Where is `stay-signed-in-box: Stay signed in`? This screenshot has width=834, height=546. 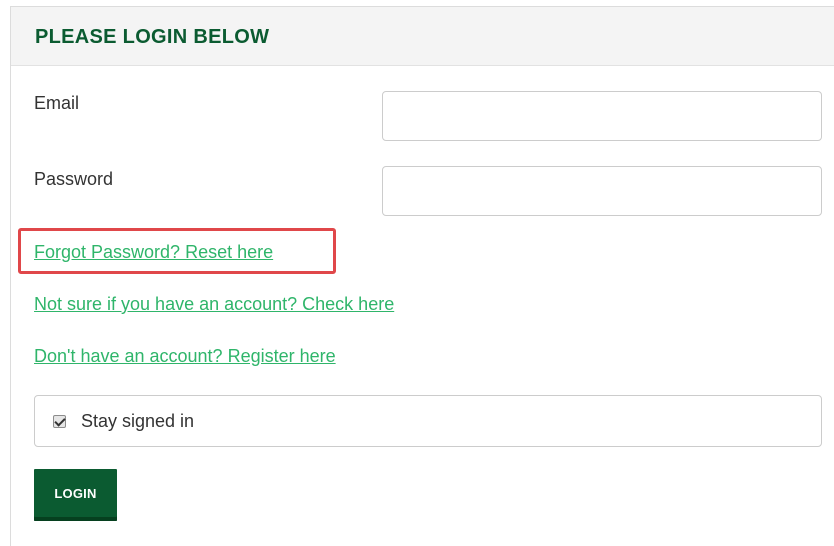
stay-signed-in-box: Stay signed in is located at coordinates (428, 421).